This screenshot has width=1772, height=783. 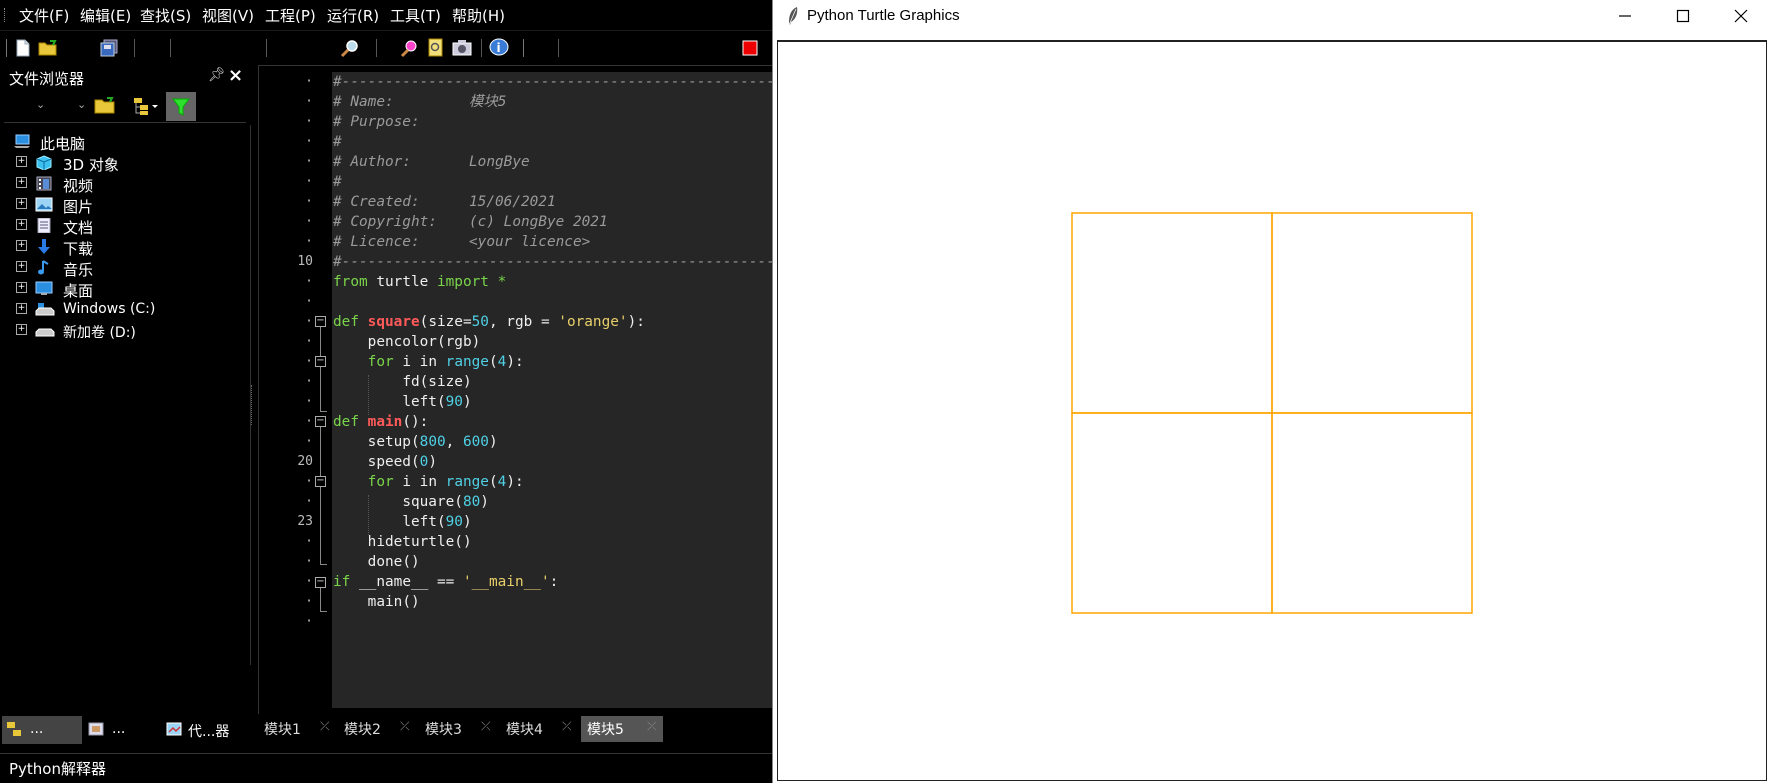 What do you see at coordinates (436, 48) in the screenshot?
I see `run-file-icon` at bounding box center [436, 48].